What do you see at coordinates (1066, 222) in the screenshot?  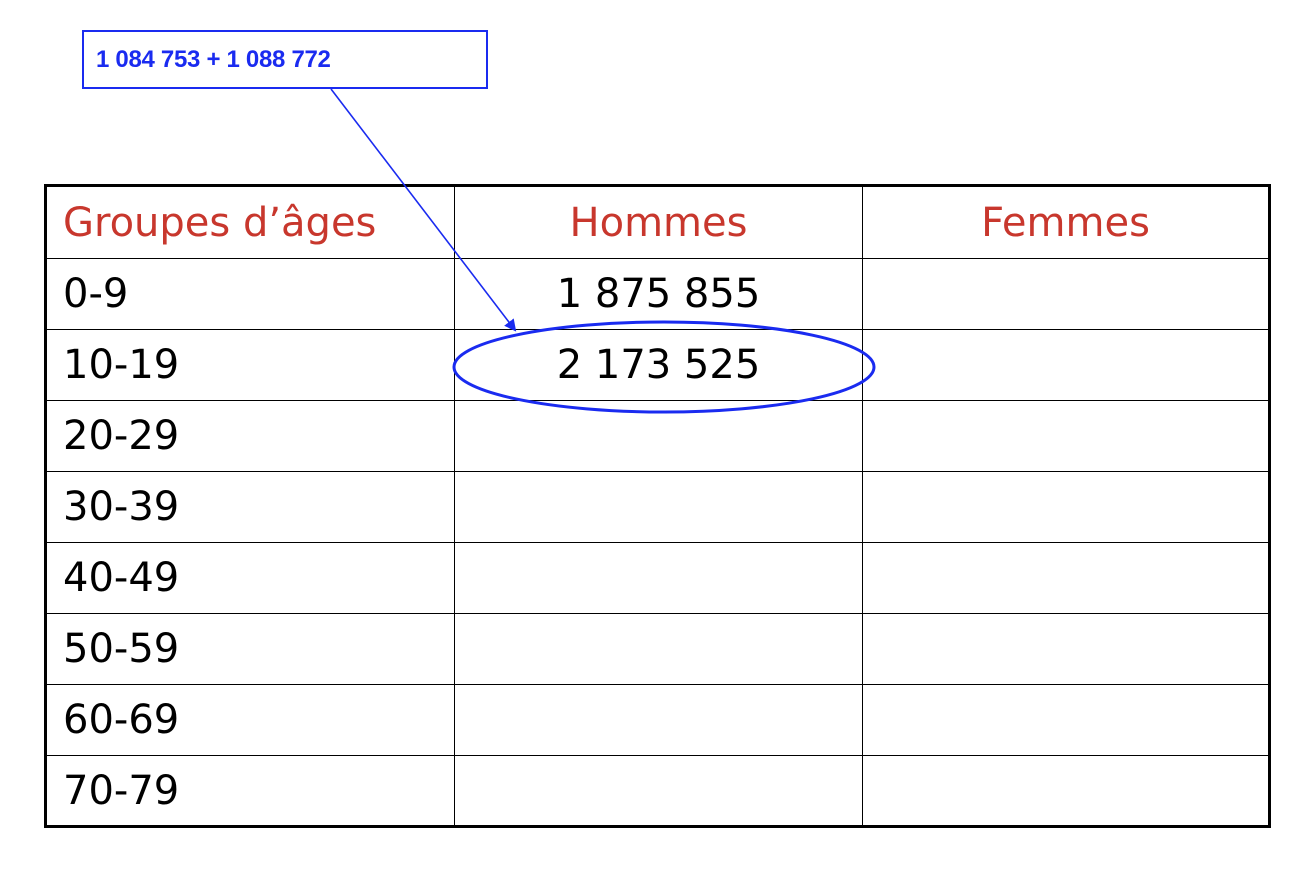 I see `header-femmes: Femmes` at bounding box center [1066, 222].